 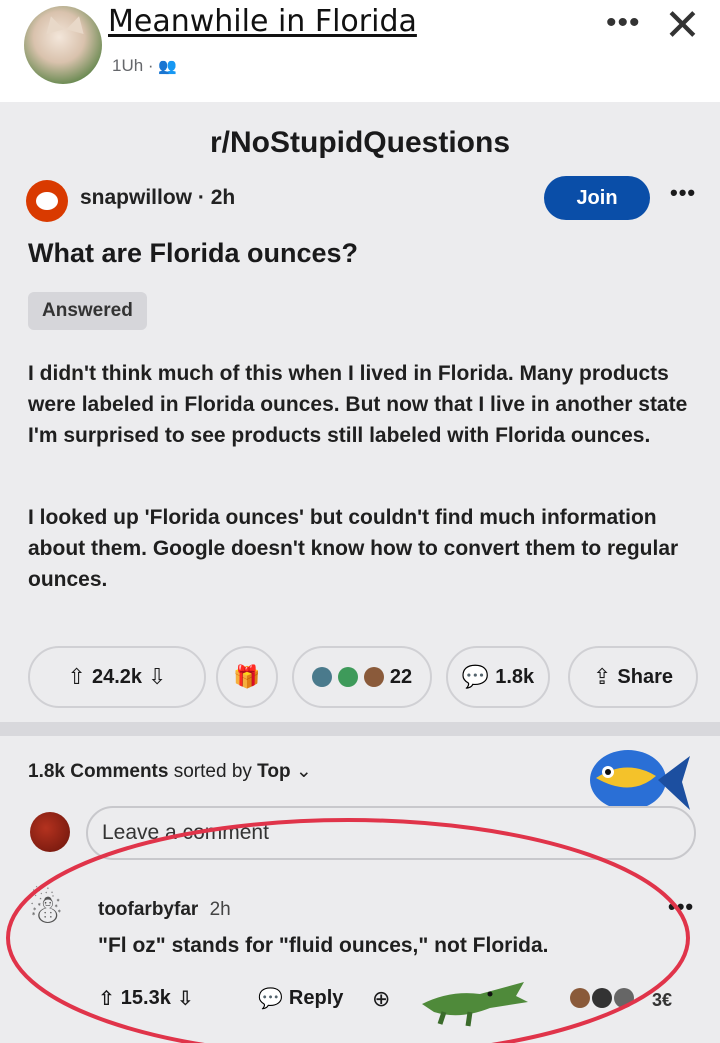 What do you see at coordinates (401, 676) in the screenshot?
I see `awards-count: 22` at bounding box center [401, 676].